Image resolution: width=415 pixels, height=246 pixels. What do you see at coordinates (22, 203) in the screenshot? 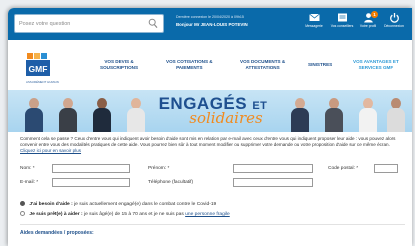
I see `need-help-radio` at bounding box center [22, 203].